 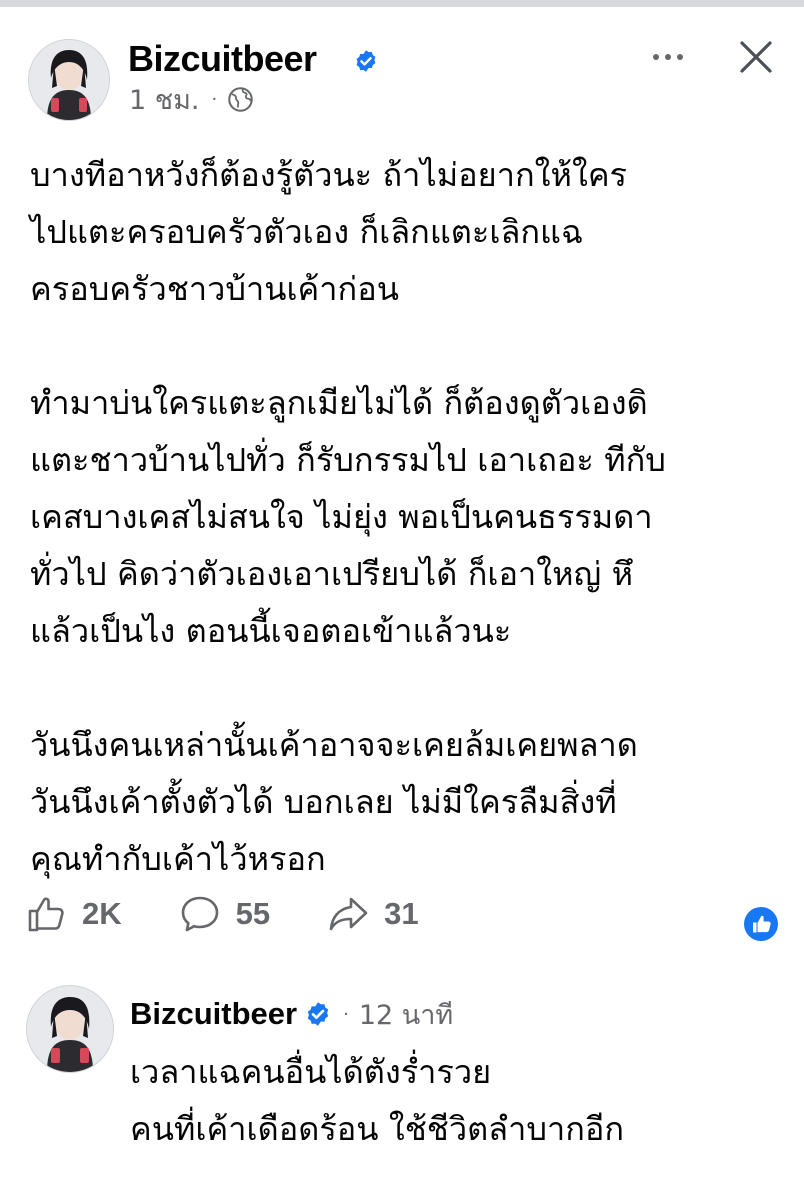 What do you see at coordinates (656, 57) in the screenshot?
I see `more-icon` at bounding box center [656, 57].